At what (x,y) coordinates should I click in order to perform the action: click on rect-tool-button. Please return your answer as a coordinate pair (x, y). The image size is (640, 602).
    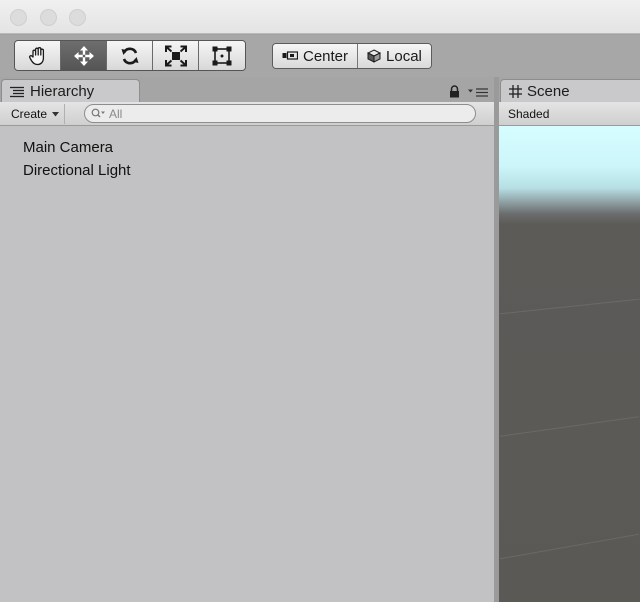
    Looking at the image, I should click on (222, 55).